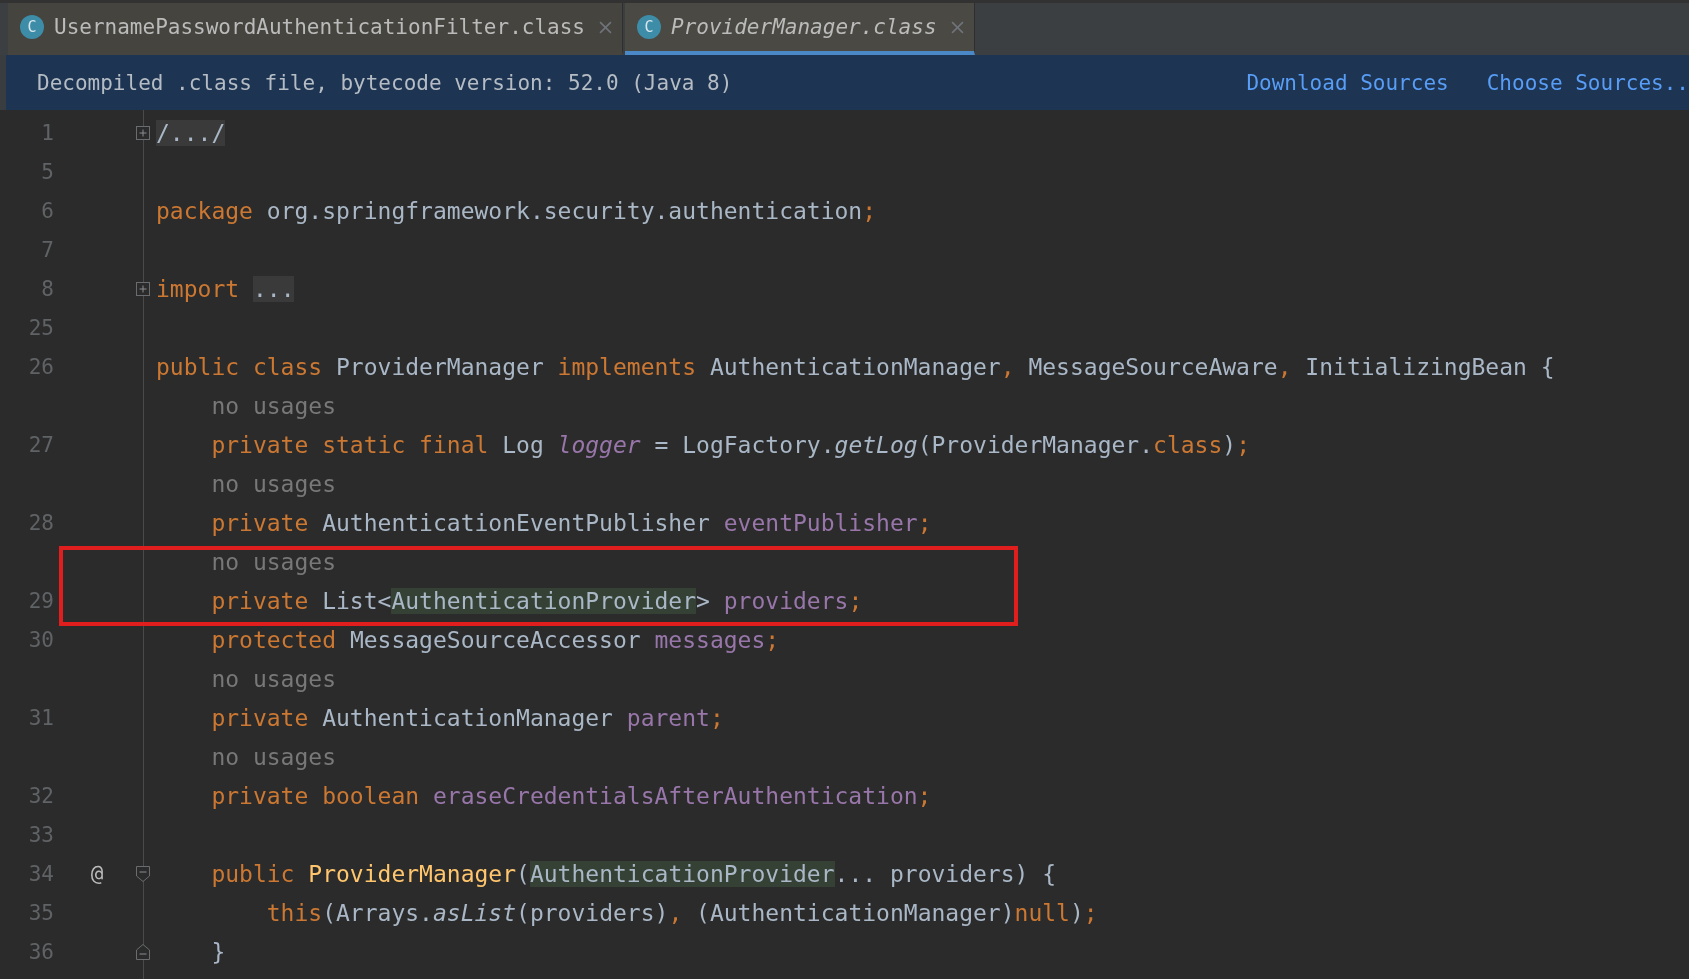  What do you see at coordinates (41, 522) in the screenshot?
I see `line-number: 28` at bounding box center [41, 522].